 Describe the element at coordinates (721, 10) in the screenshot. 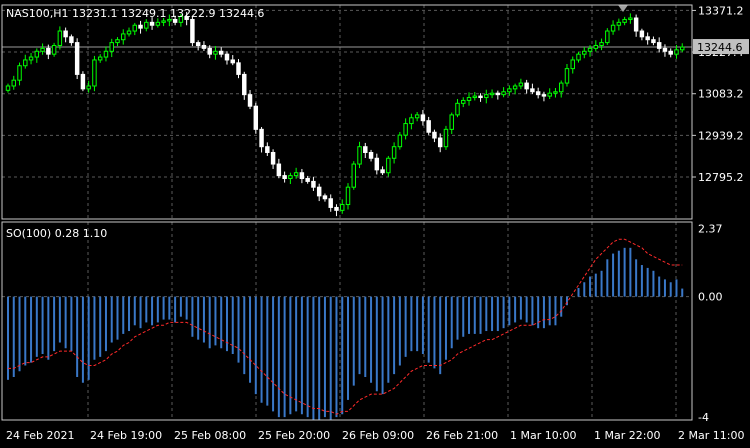

I see `y-tick-label: 13371.2` at that location.